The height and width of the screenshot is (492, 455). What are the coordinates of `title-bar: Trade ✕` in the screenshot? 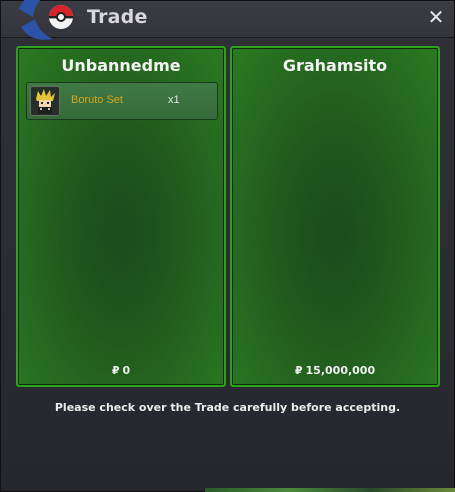 It's located at (227, 20).